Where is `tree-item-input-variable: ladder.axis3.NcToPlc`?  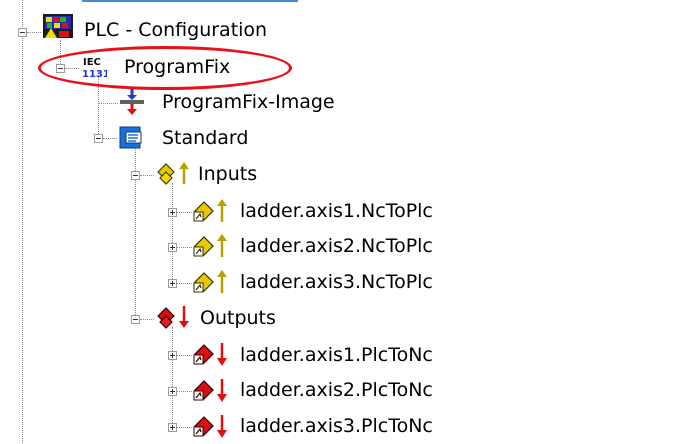 tree-item-input-variable: ladder.axis3.NcToPlc is located at coordinates (336, 282).